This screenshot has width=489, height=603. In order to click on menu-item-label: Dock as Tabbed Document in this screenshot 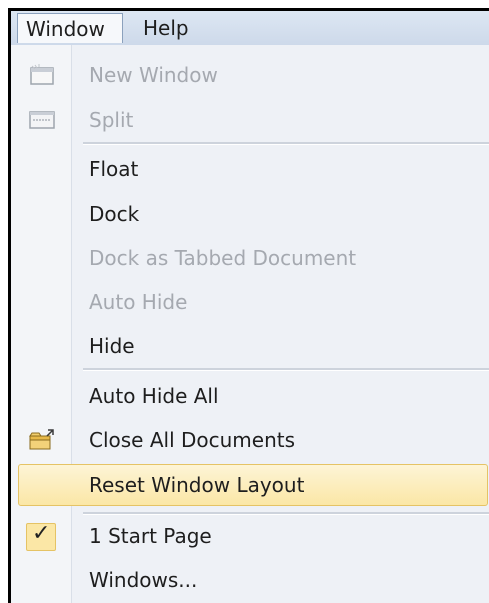, I will do `click(223, 258)`.